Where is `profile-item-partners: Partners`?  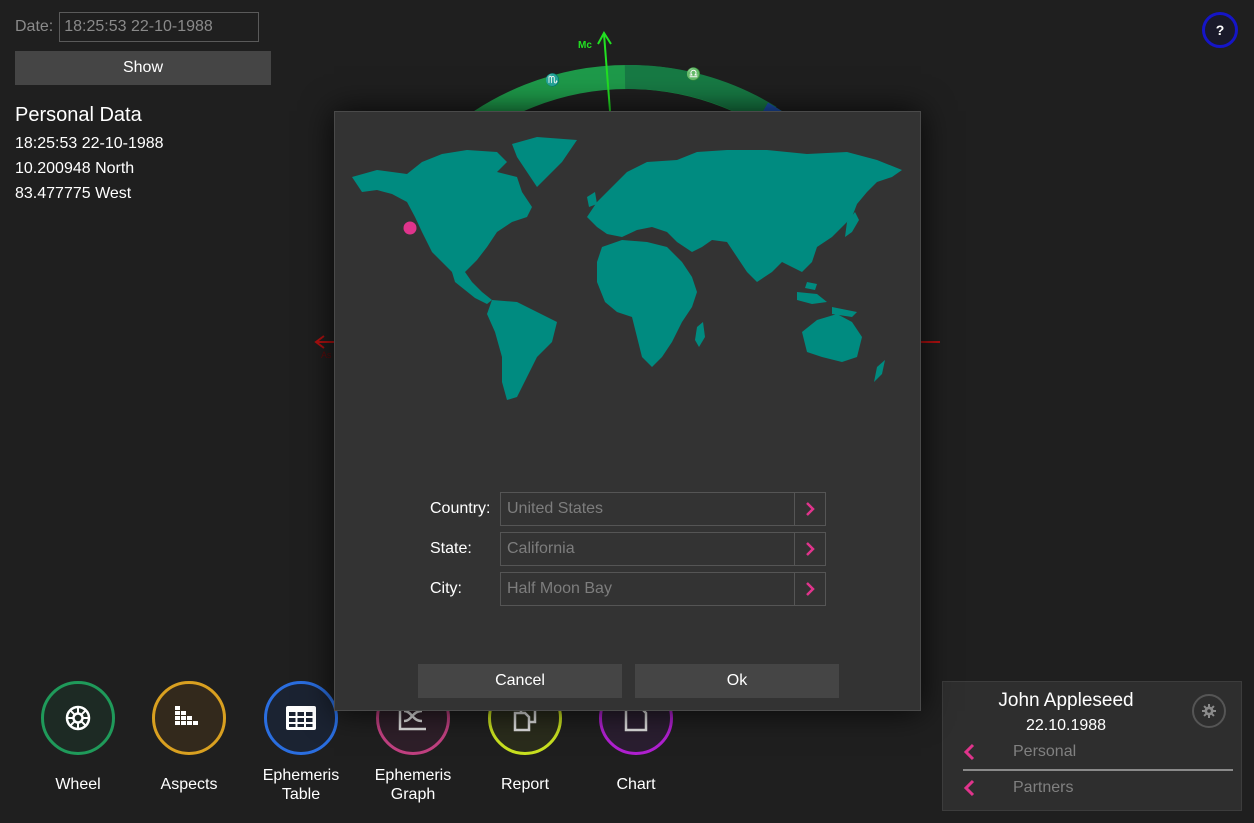
profile-item-partners: Partners is located at coordinates (1098, 788).